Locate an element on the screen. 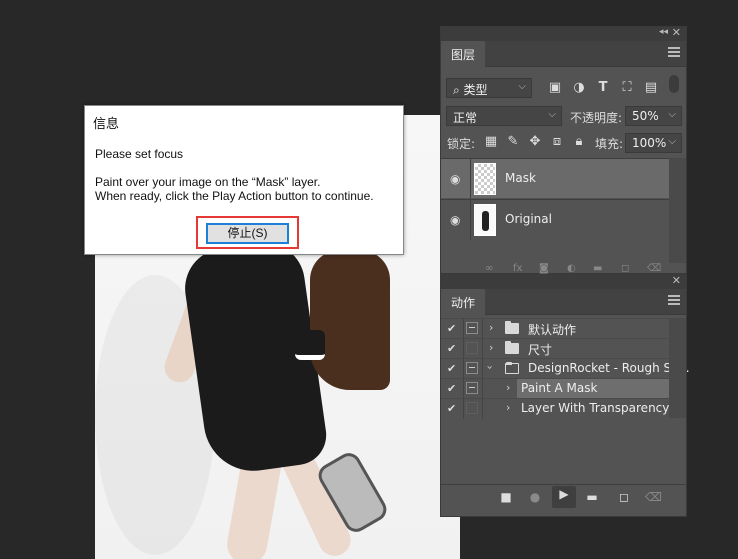  filter-kind-dropdown: ⌕ 类型 ⌵ is located at coordinates (489, 88).